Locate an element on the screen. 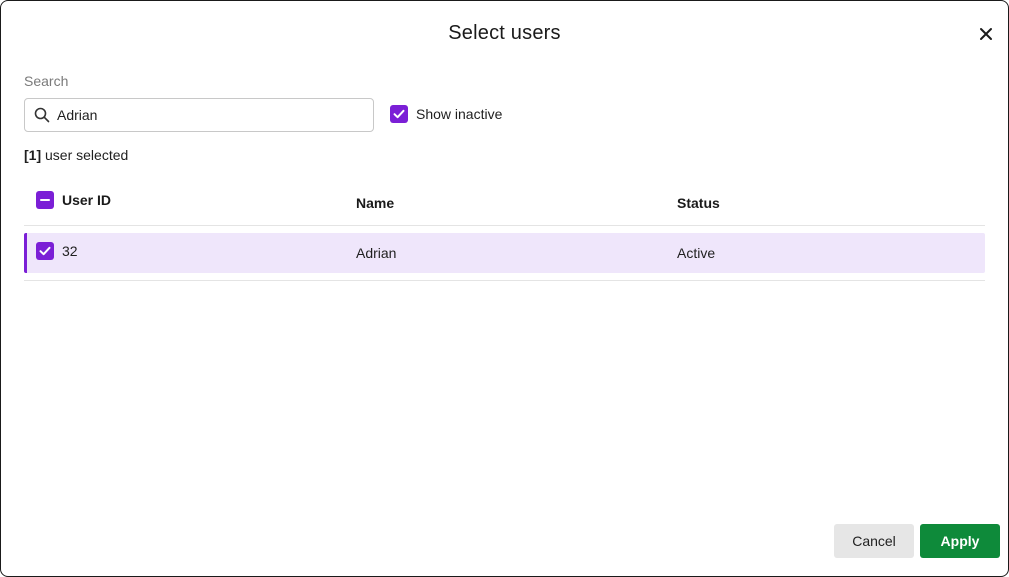 This screenshot has width=1009, height=577. apply-button: Apply is located at coordinates (960, 541).